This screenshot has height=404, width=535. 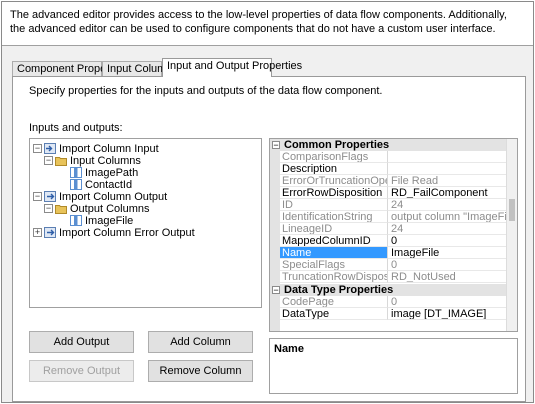 What do you see at coordinates (393, 193) in the screenshot?
I see `property-row: ErrorRowDisposition RD_FailComponent` at bounding box center [393, 193].